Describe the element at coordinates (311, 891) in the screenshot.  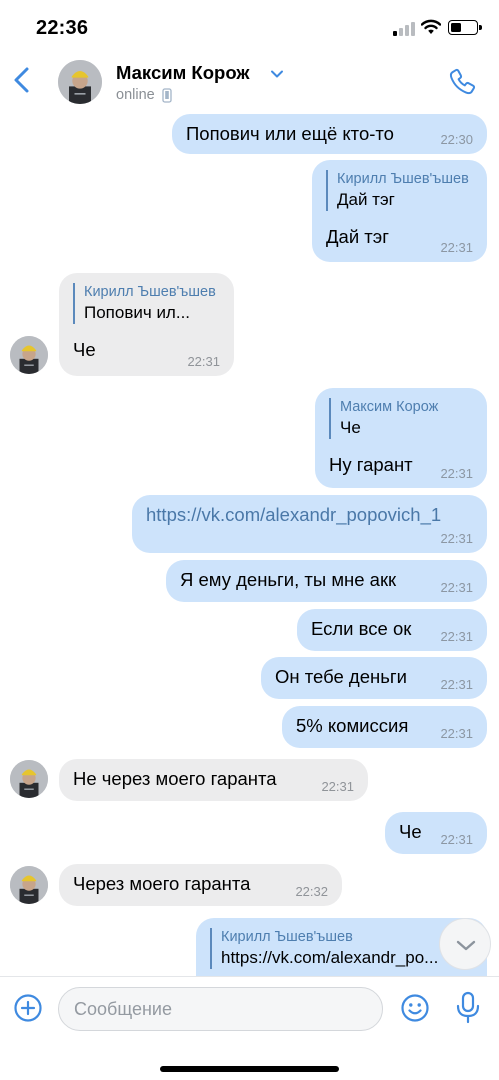
I see `message-time: 22:32` at that location.